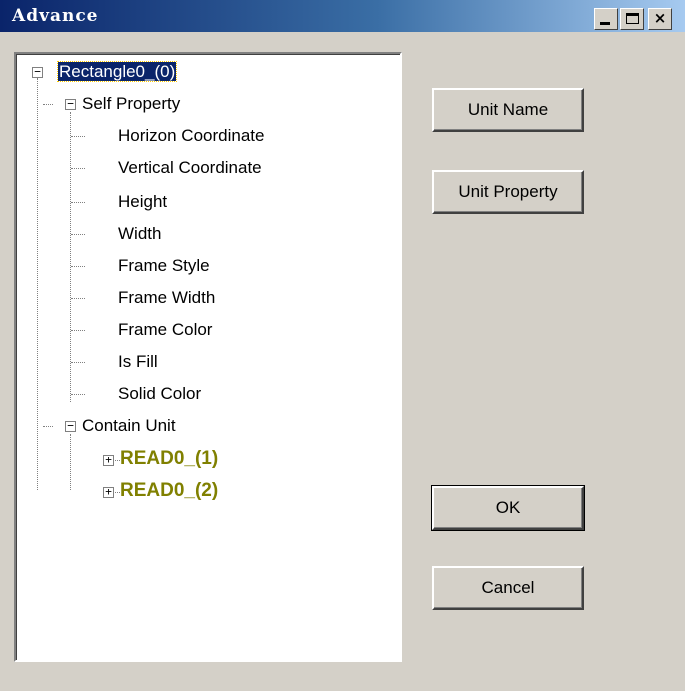 This screenshot has width=685, height=691. I want to click on unit-name-button: Unit Name, so click(508, 110).